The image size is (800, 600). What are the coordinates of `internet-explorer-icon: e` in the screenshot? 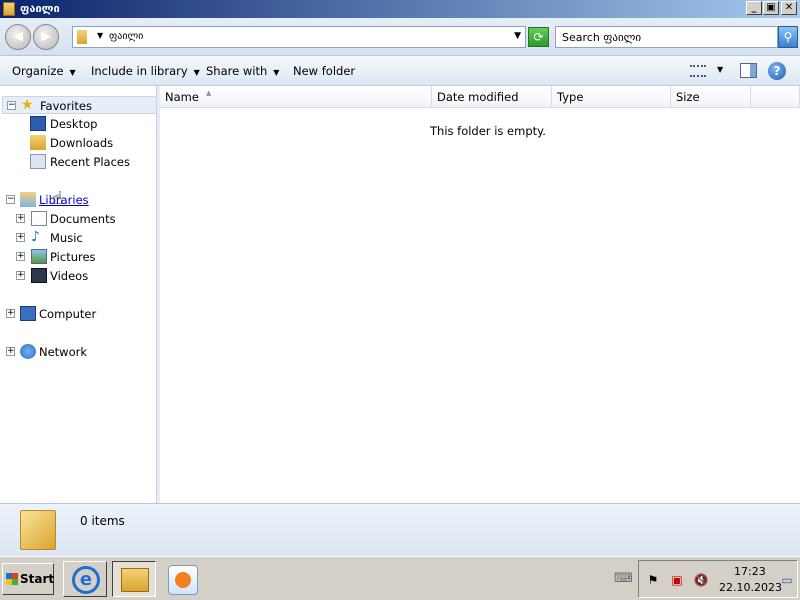 It's located at (86, 580).